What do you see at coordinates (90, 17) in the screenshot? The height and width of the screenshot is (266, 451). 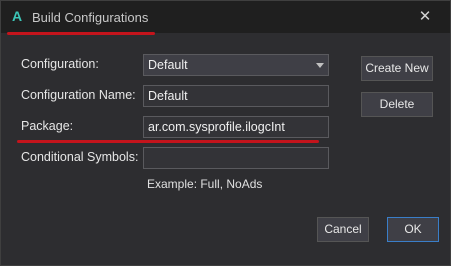 I see `dialog-title: Build Configurations` at bounding box center [90, 17].